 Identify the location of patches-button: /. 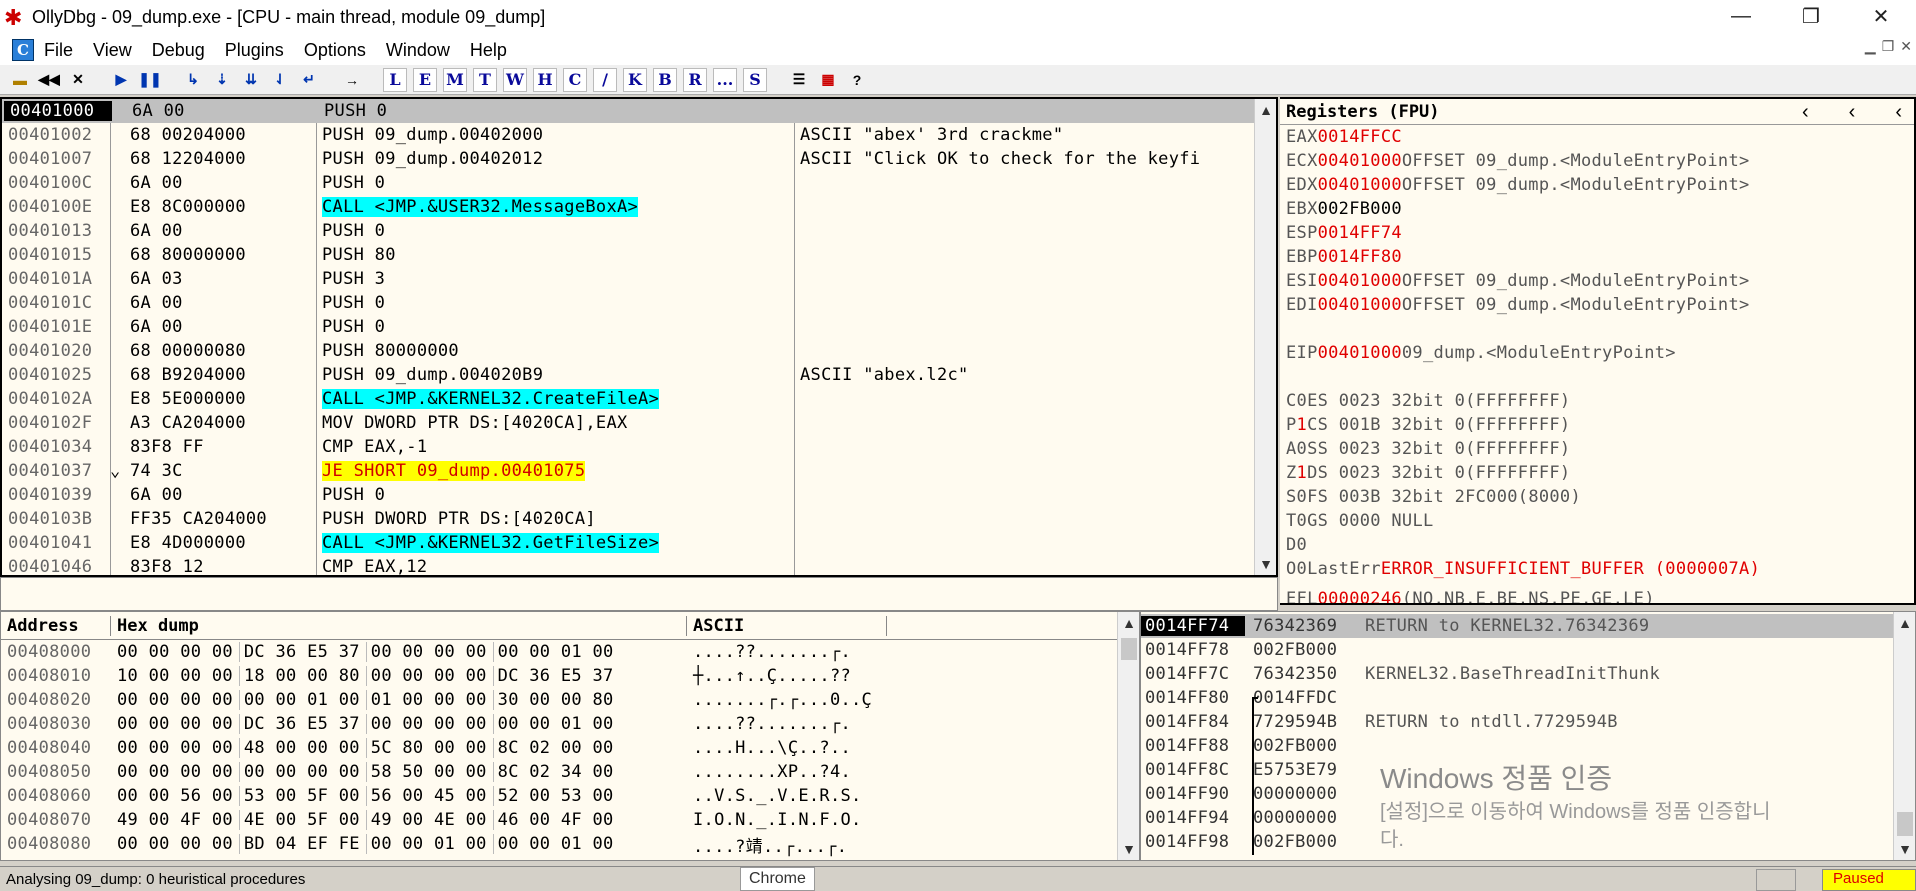
(605, 79).